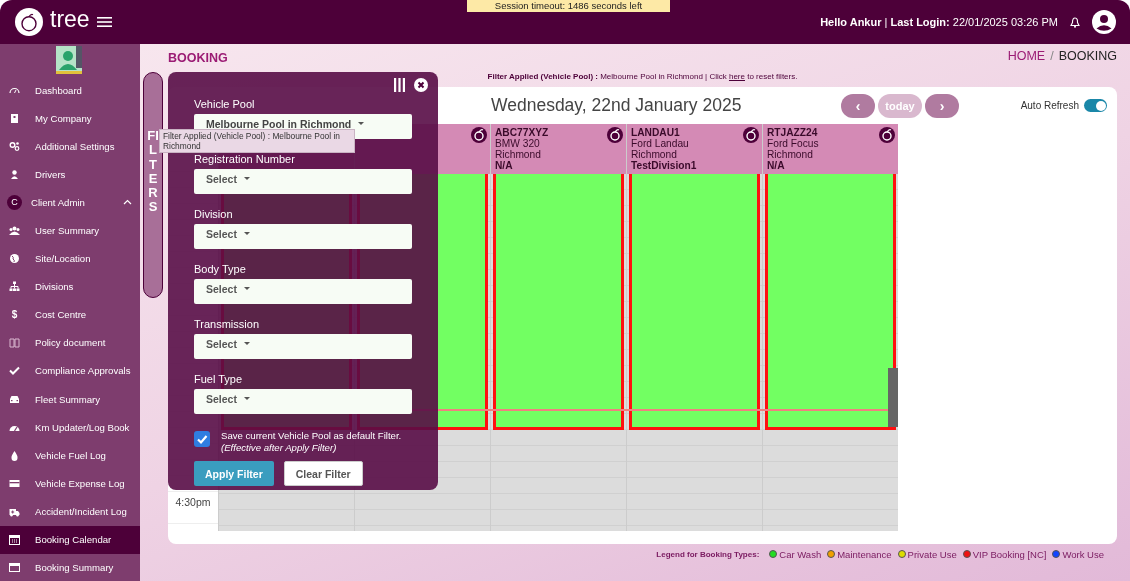 This screenshot has width=1130, height=581. Describe the element at coordinates (14, 146) in the screenshot. I see `gears-icon` at that location.